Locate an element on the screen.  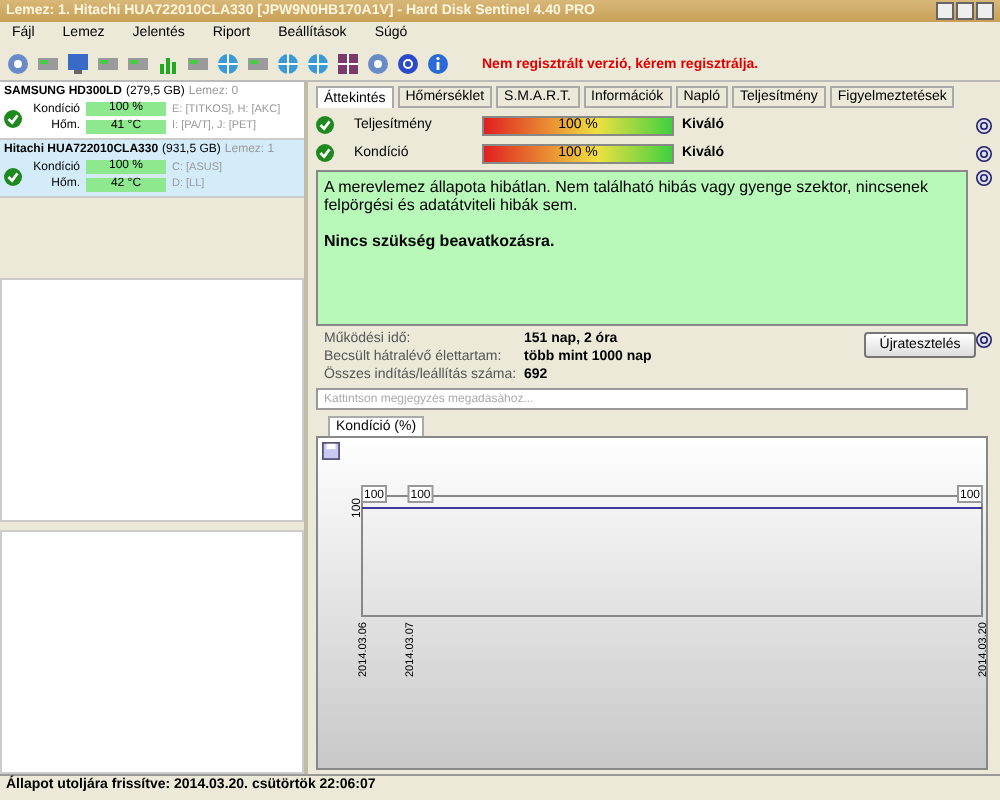
status-action: Nincs szükség beavatkozásra. is located at coordinates (440, 241).